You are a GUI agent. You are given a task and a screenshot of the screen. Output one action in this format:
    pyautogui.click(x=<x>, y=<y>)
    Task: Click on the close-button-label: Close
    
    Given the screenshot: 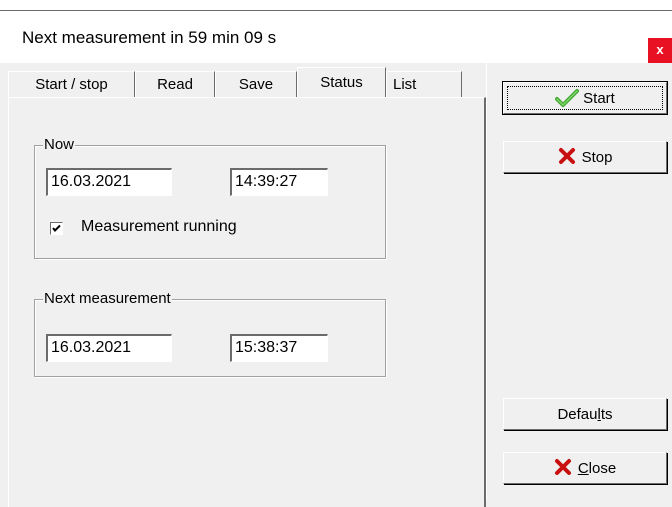 What is the action you would take?
    pyautogui.click(x=597, y=468)
    